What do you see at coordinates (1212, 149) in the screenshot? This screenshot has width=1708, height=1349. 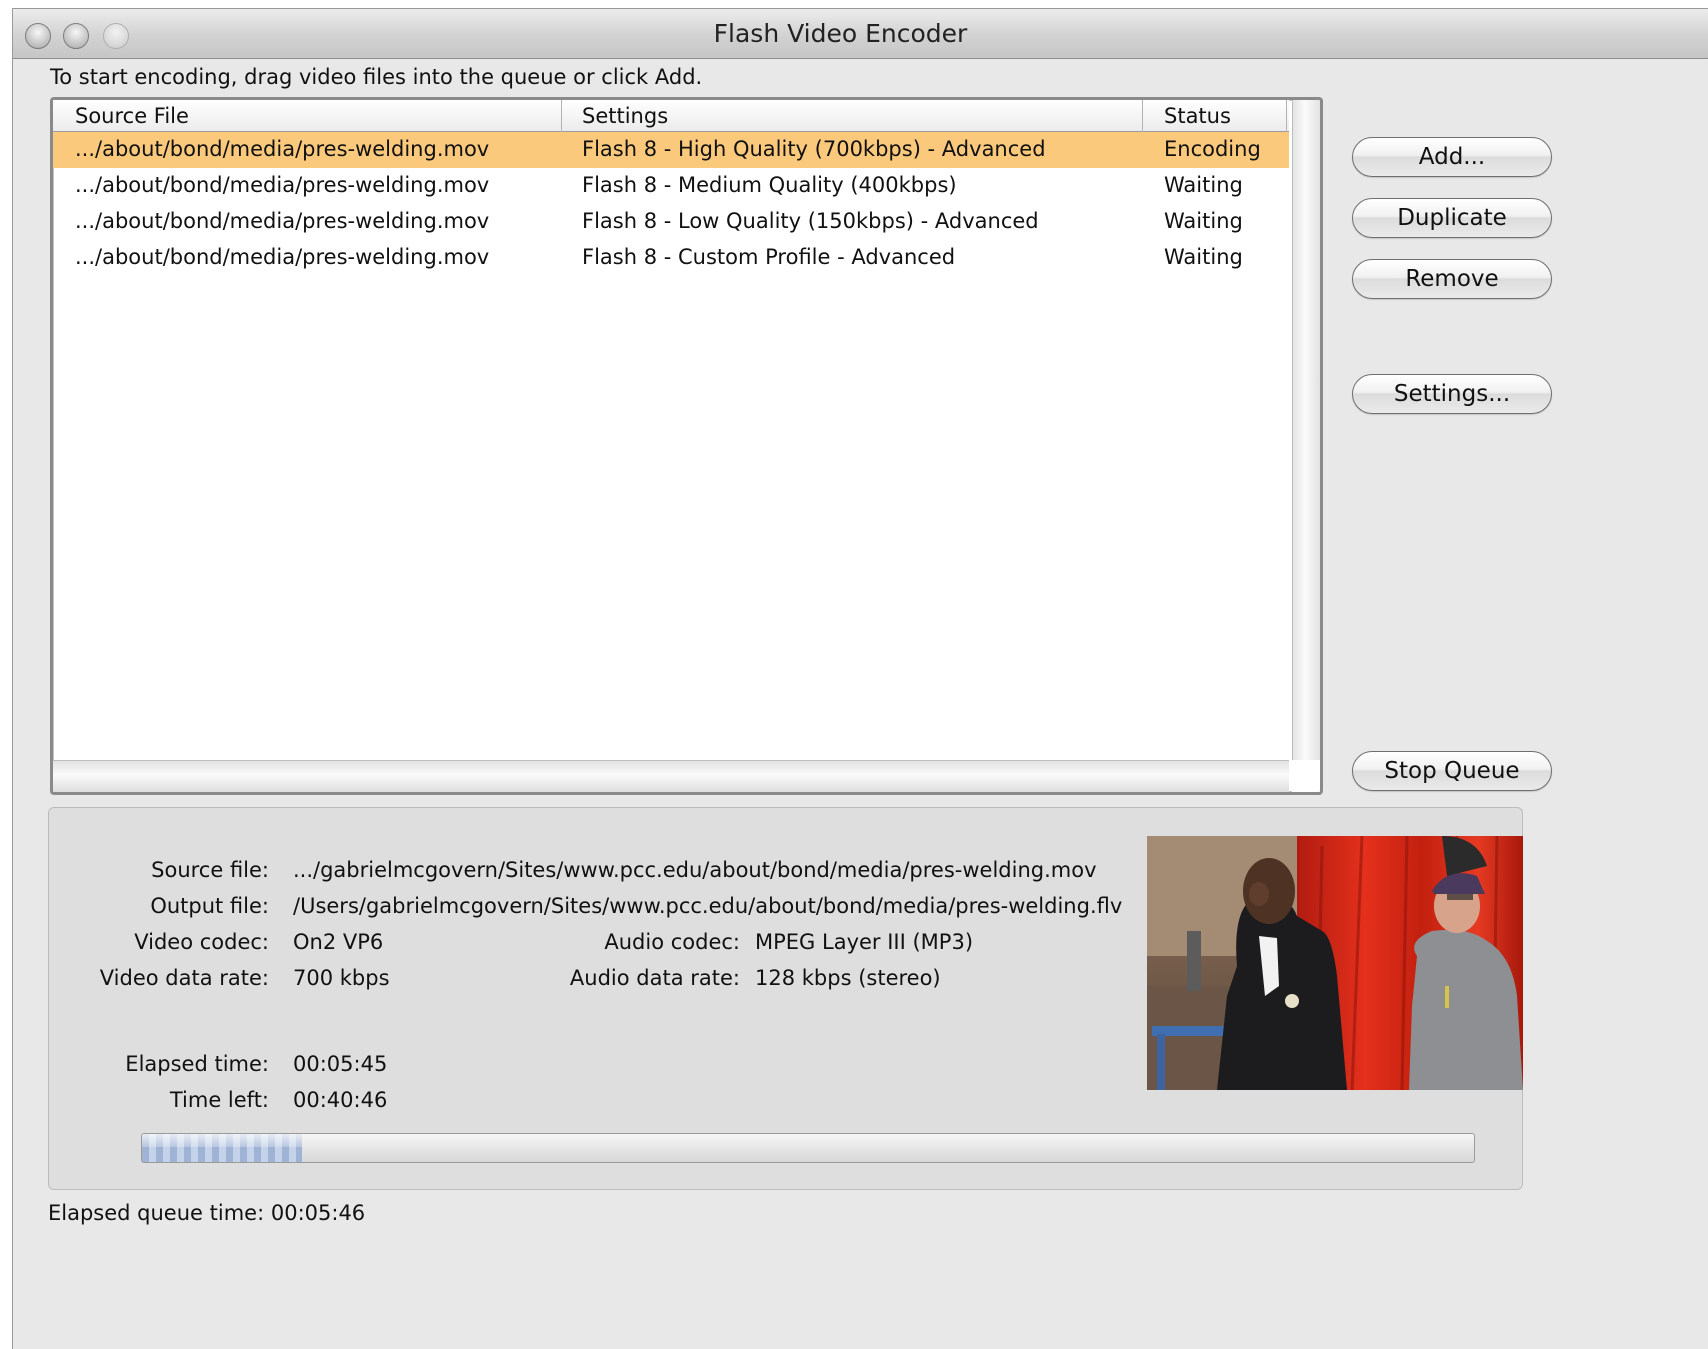 I see `status-cell: Encoding` at bounding box center [1212, 149].